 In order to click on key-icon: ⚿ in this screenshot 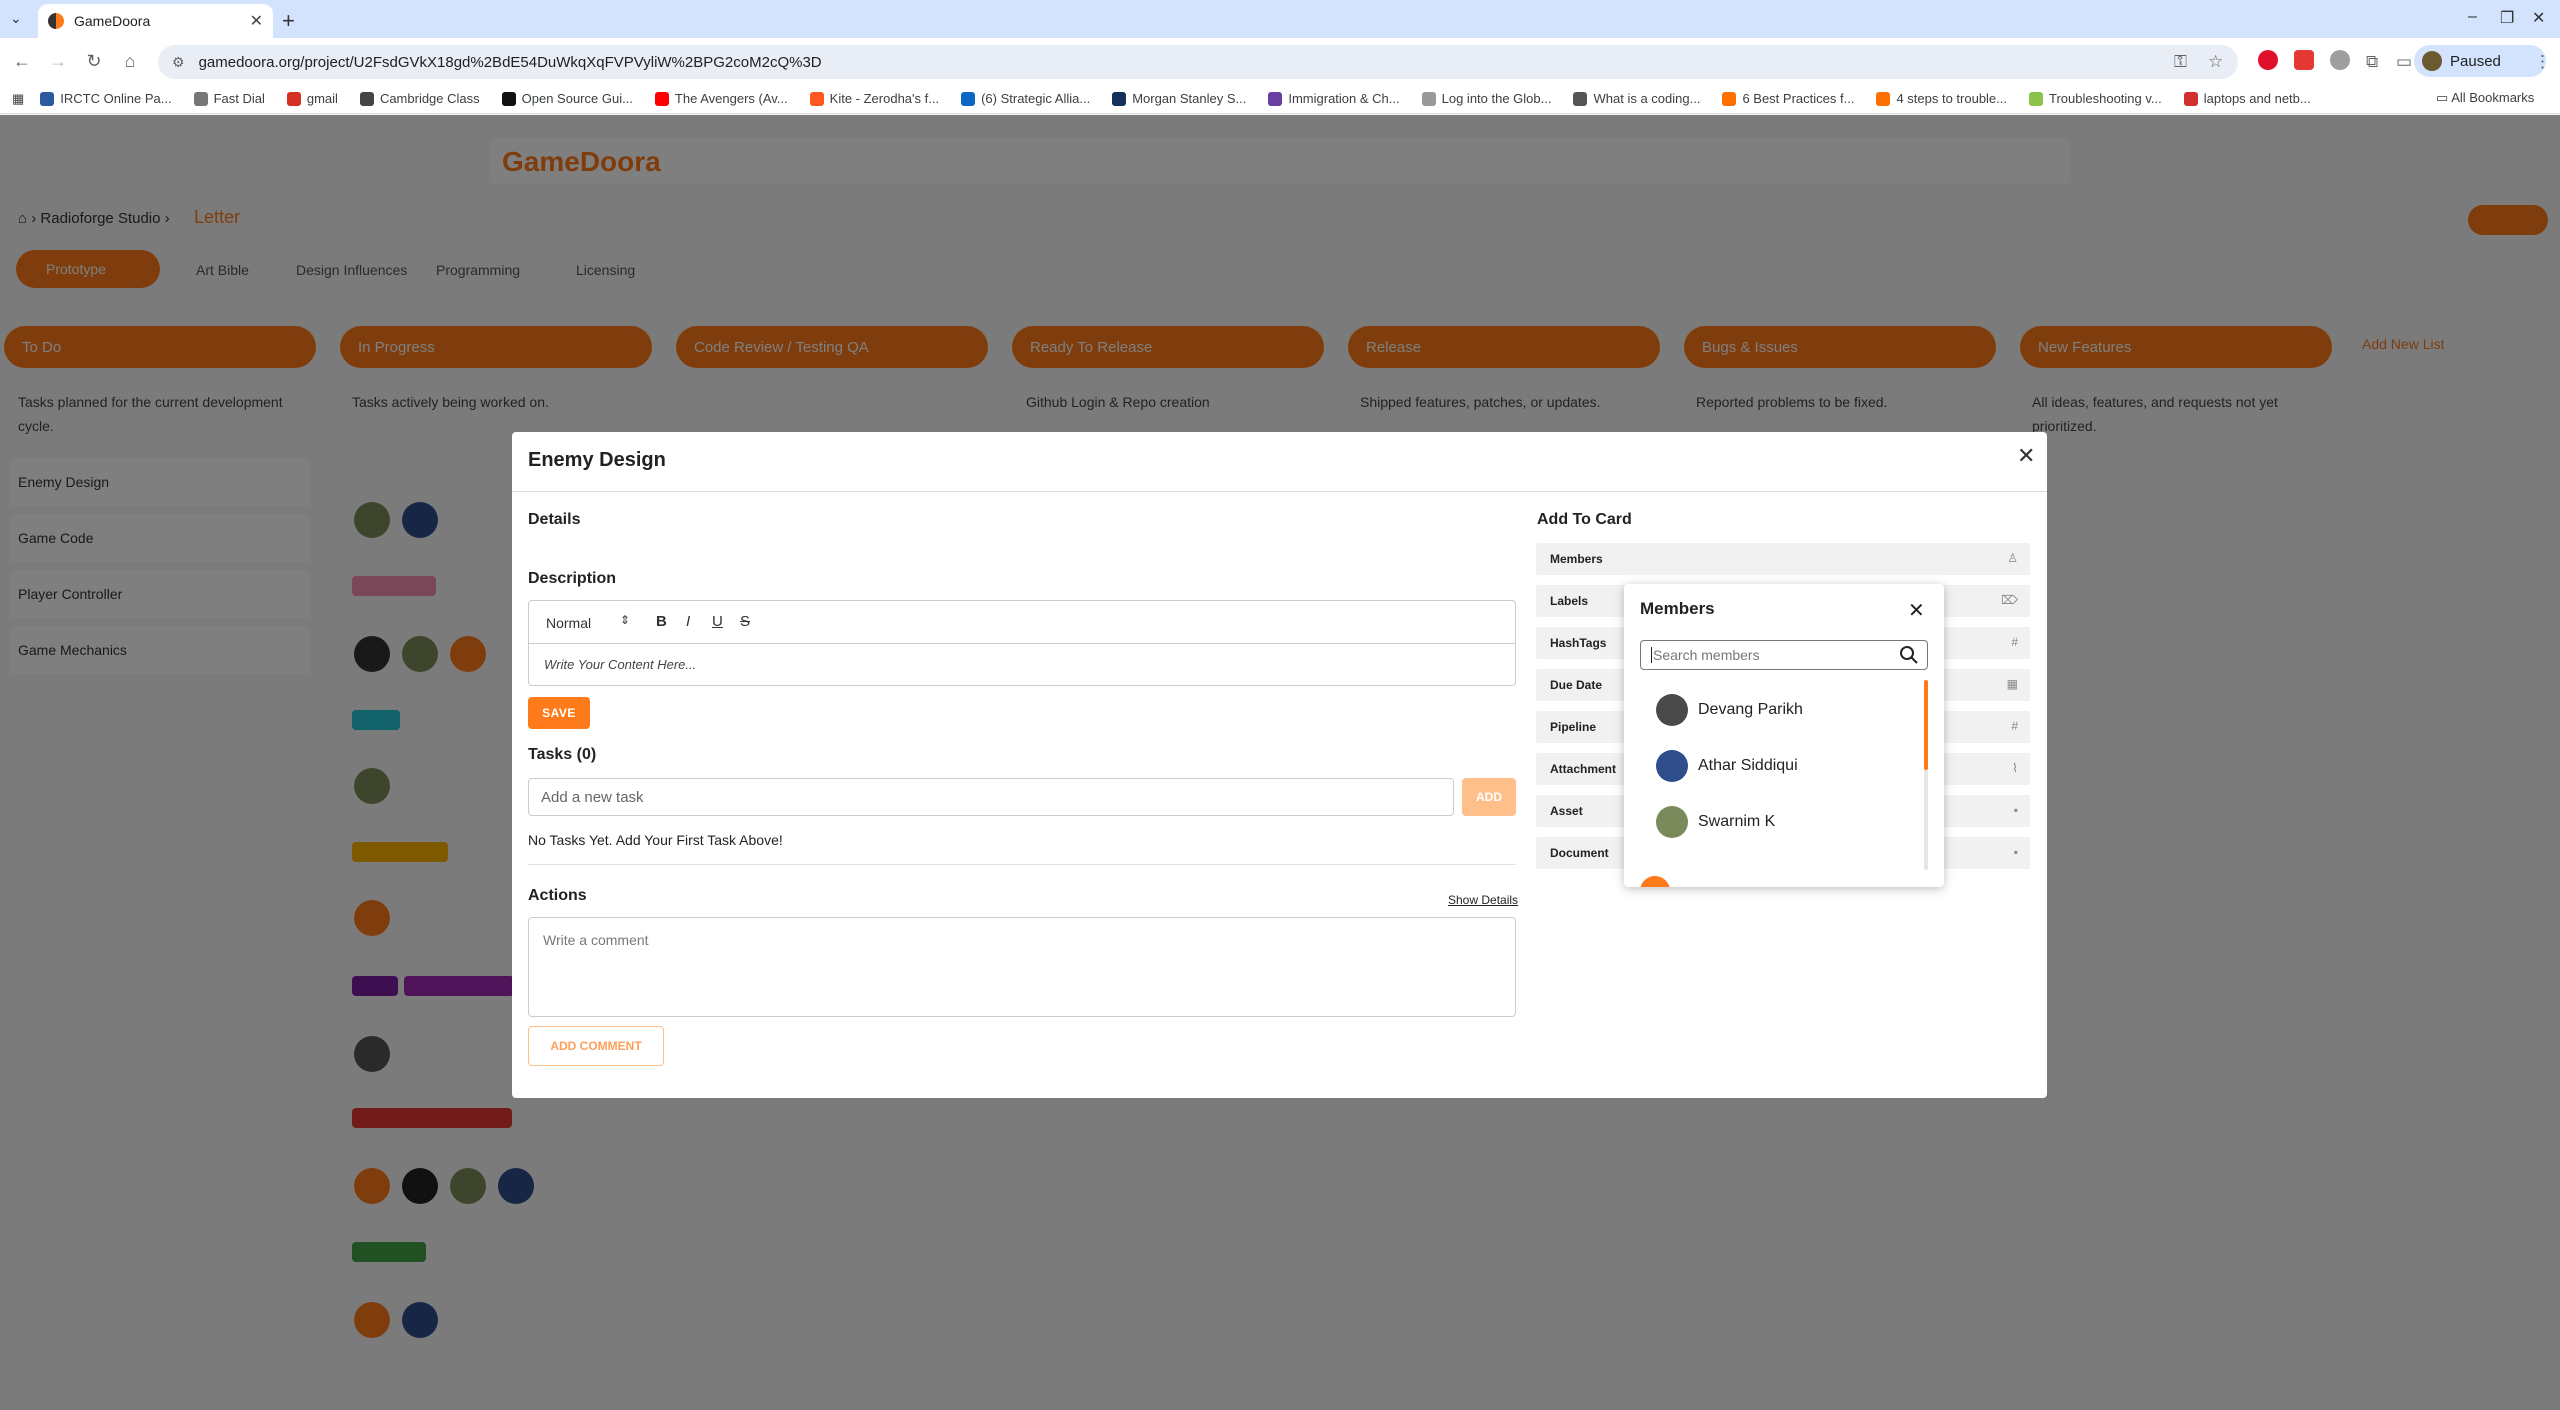, I will do `click(2180, 62)`.